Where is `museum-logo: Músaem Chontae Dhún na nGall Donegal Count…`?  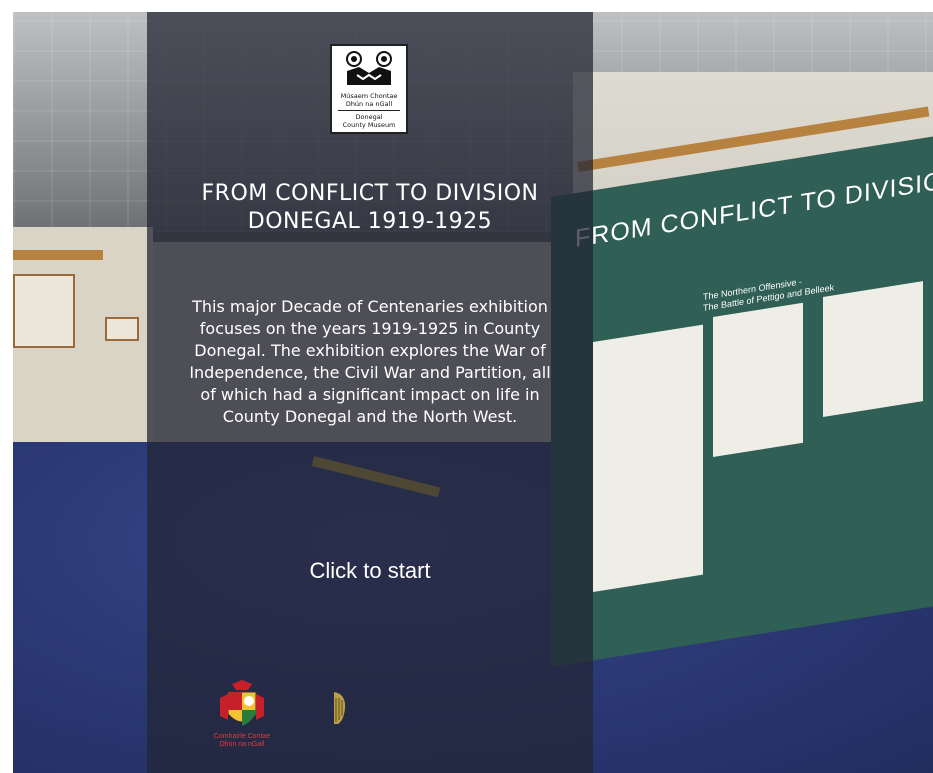 museum-logo: Músaem Chontae Dhún na nGall Donegal Count… is located at coordinates (369, 89).